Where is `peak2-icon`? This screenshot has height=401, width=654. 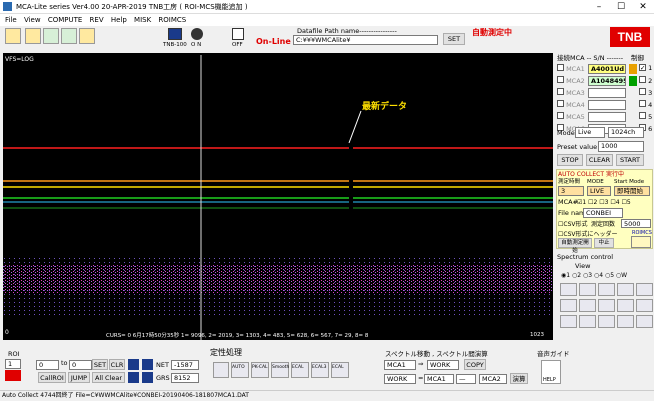
peak2-icon is located at coordinates (606, 305).